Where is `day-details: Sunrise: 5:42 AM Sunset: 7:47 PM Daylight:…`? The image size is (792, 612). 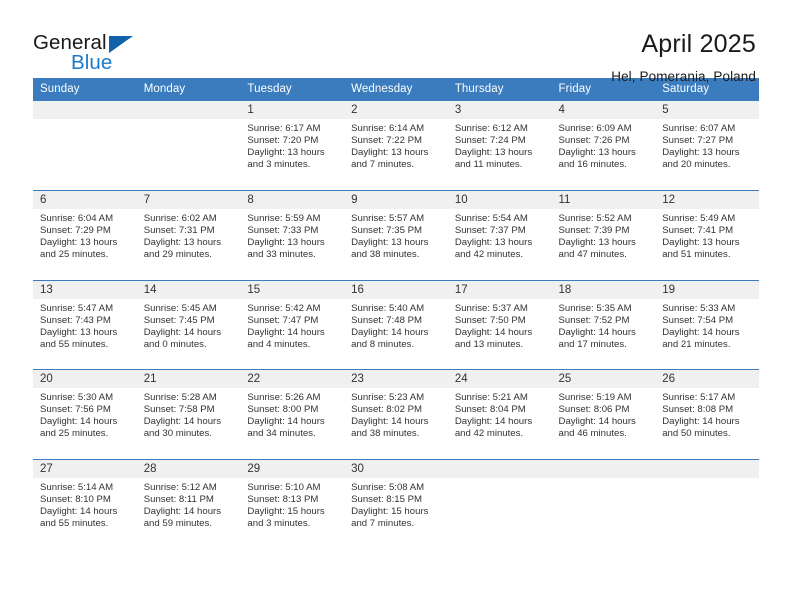
day-details: Sunrise: 5:42 AM Sunset: 7:47 PM Daylight:… is located at coordinates (292, 325).